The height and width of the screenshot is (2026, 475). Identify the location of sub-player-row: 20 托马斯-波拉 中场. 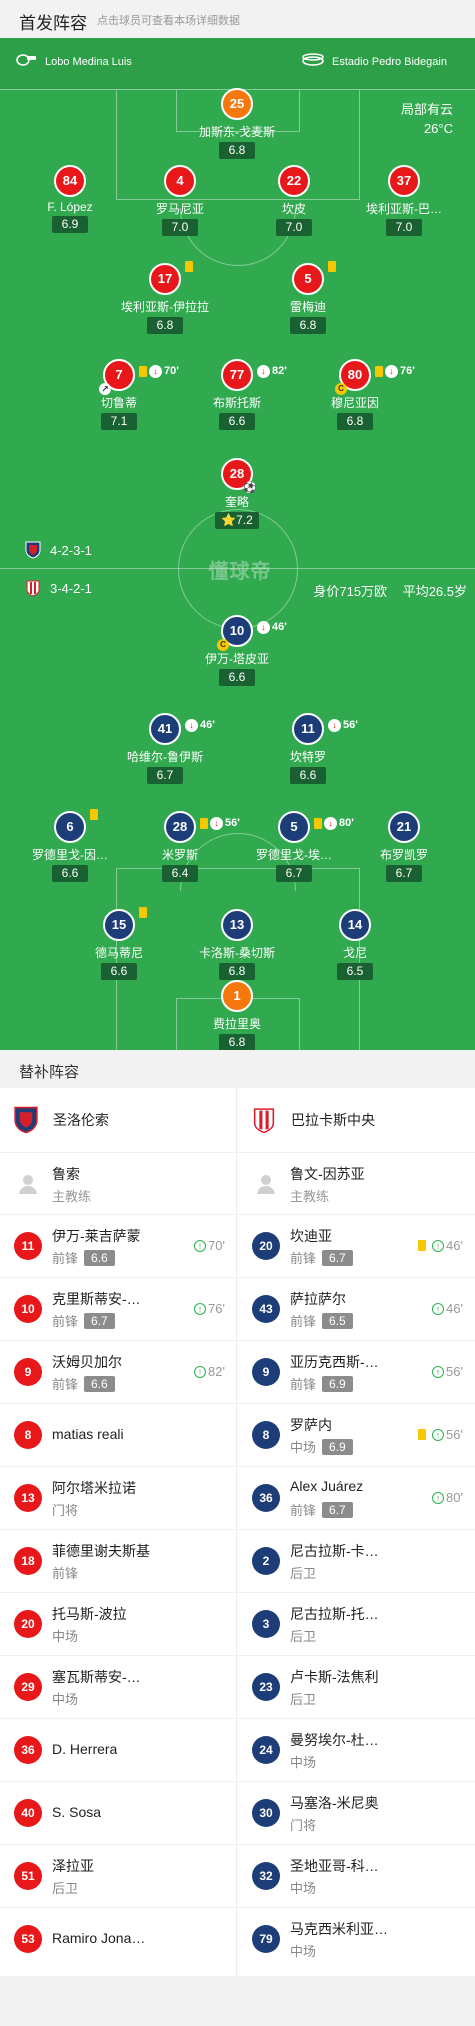
(118, 1623).